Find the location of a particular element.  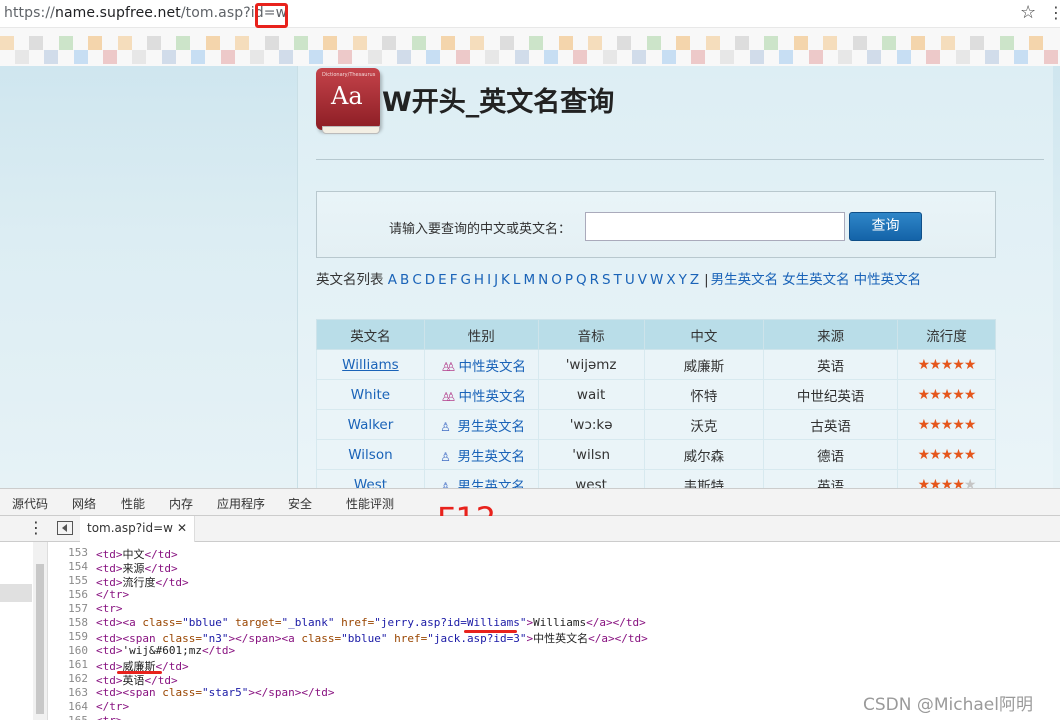

name-link: White is located at coordinates (370, 394).